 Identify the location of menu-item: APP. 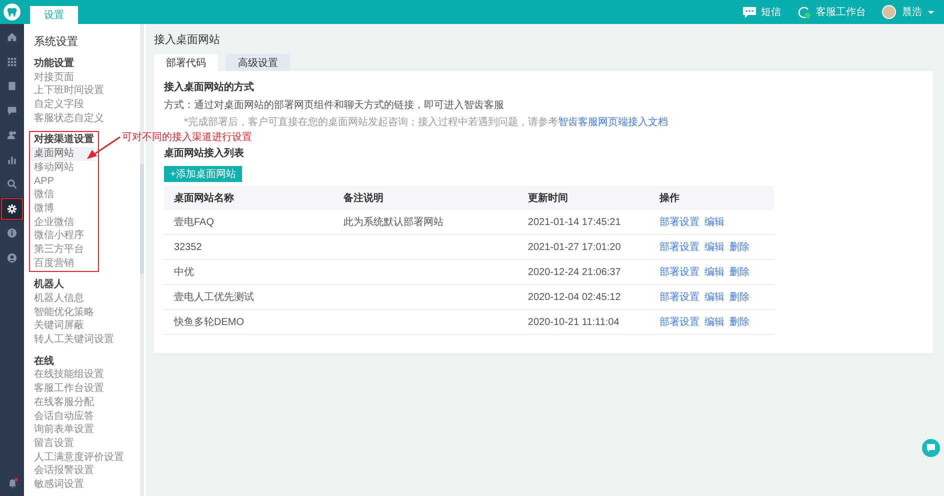
(62, 181).